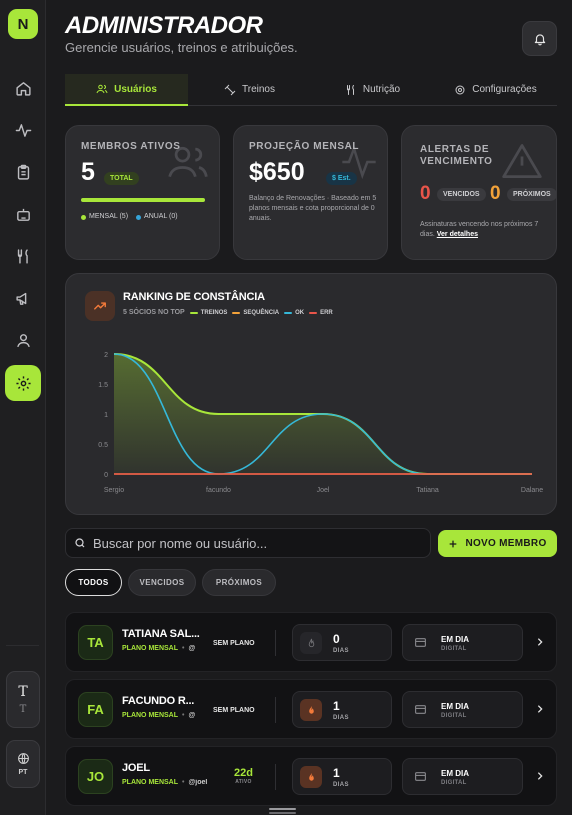 The height and width of the screenshot is (815, 572). I want to click on members-progress-track, so click(143, 200).